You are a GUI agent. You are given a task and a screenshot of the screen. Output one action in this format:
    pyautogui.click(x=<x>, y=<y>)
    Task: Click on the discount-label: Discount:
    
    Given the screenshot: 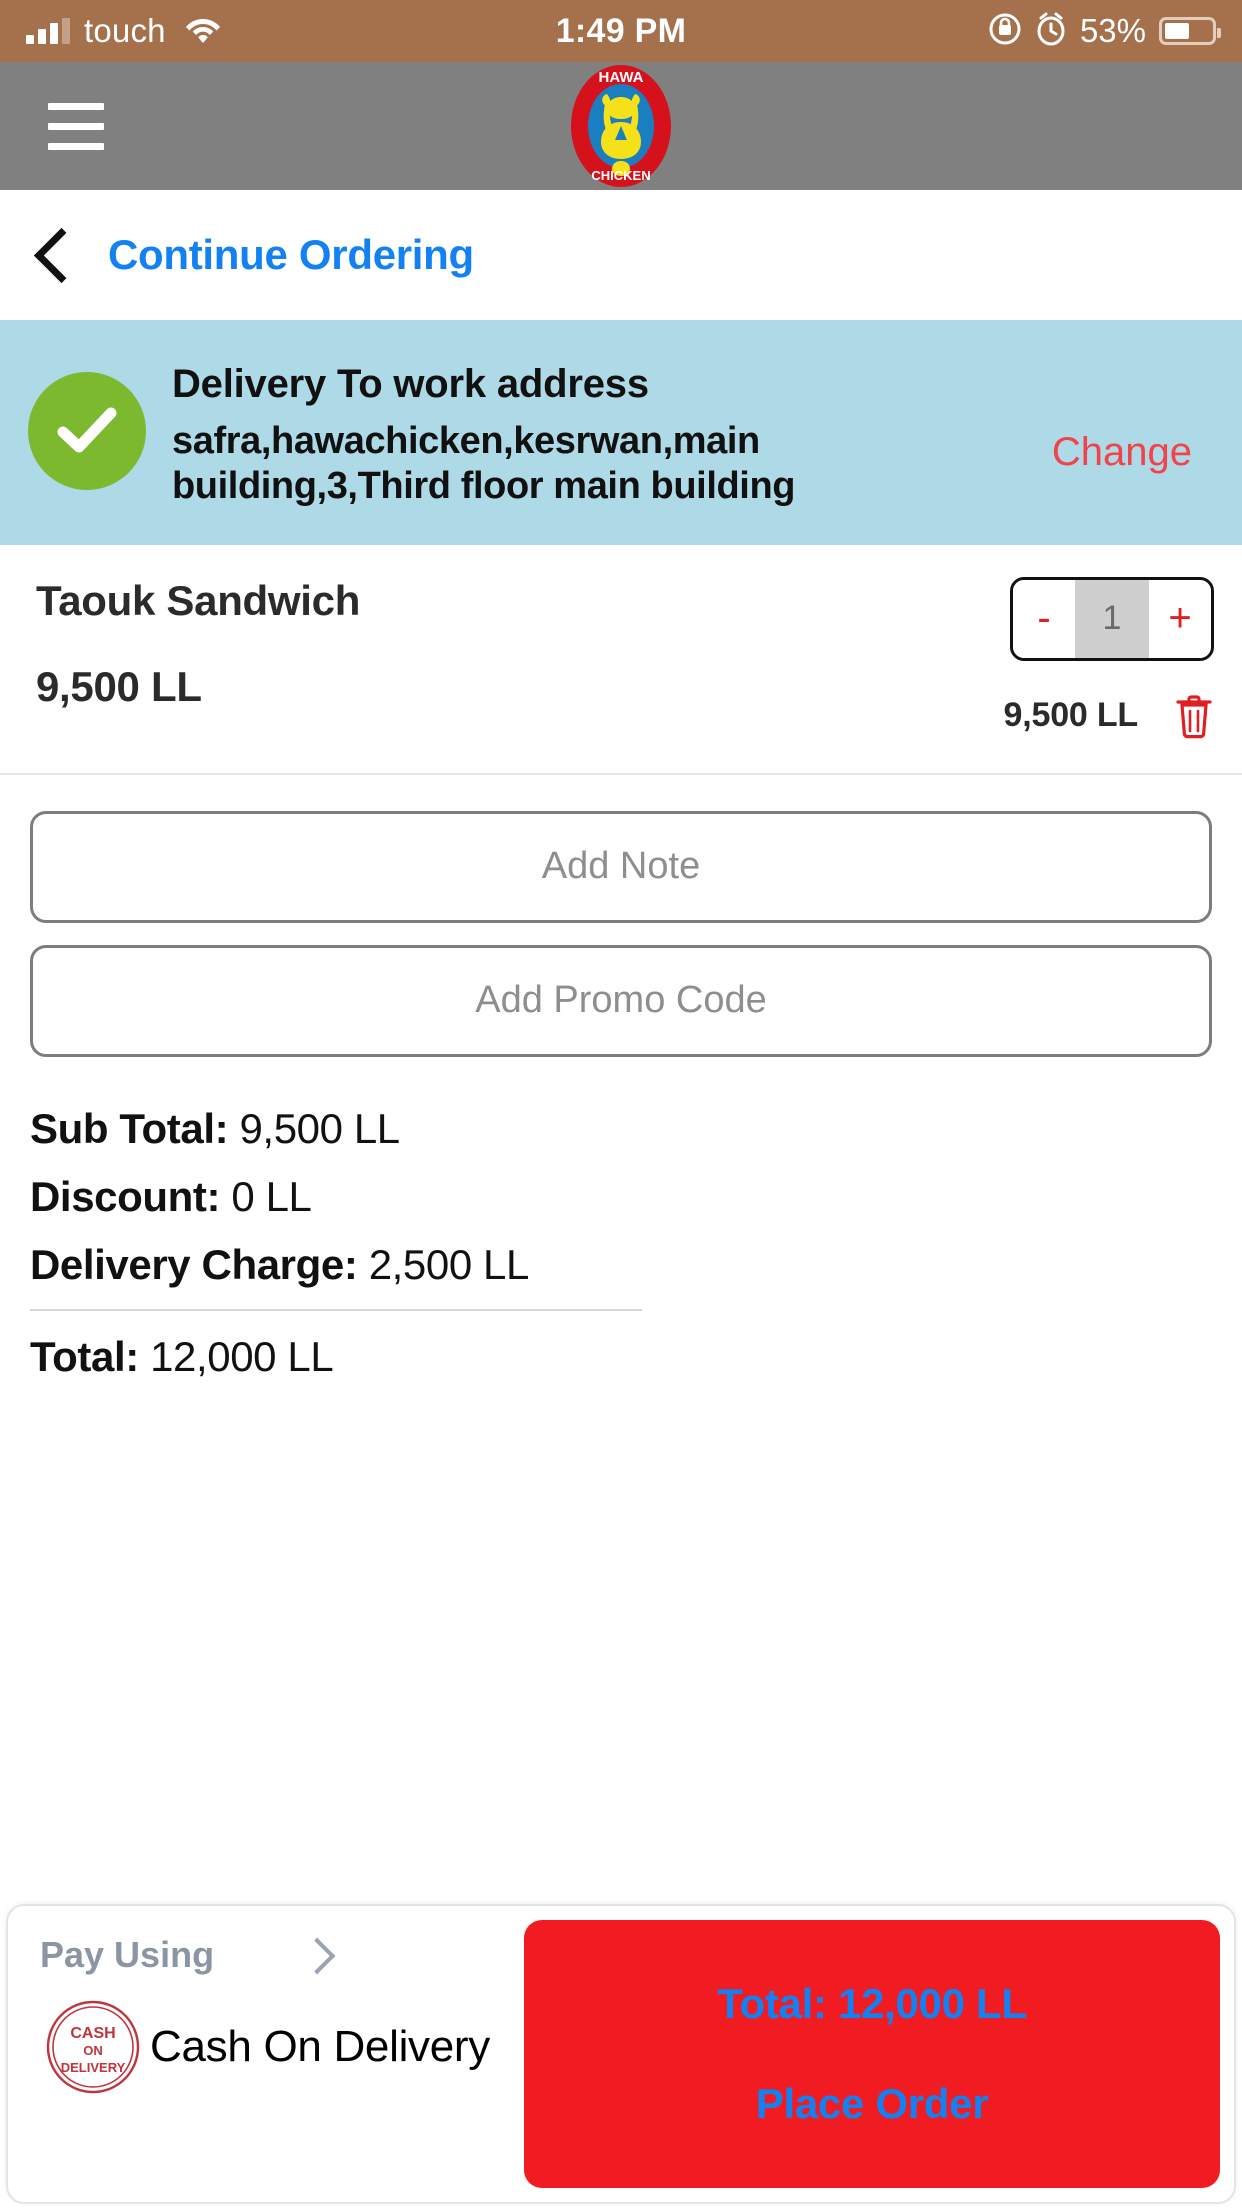 What is the action you would take?
    pyautogui.click(x=125, y=1196)
    